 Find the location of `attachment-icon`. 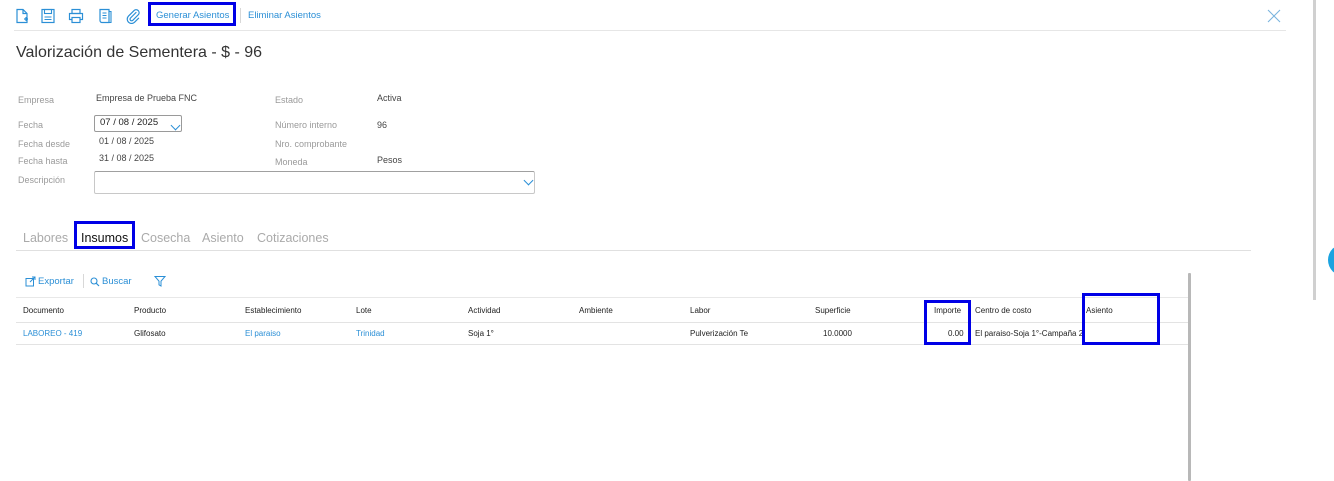

attachment-icon is located at coordinates (133, 16).